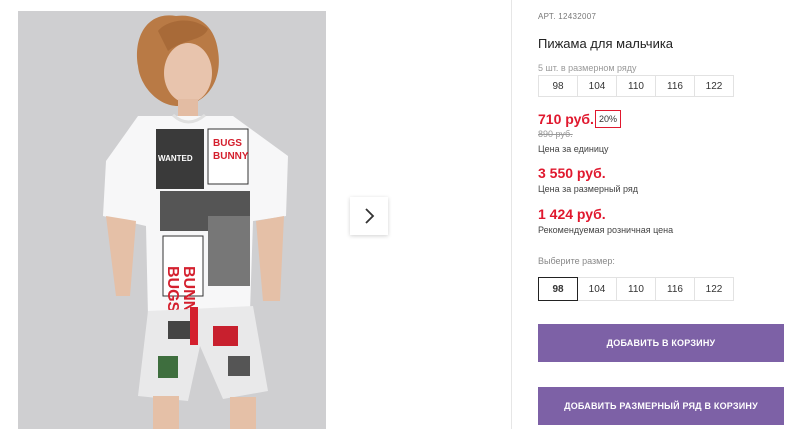  I want to click on unit-price-caption: Цена за единицу, so click(573, 149).